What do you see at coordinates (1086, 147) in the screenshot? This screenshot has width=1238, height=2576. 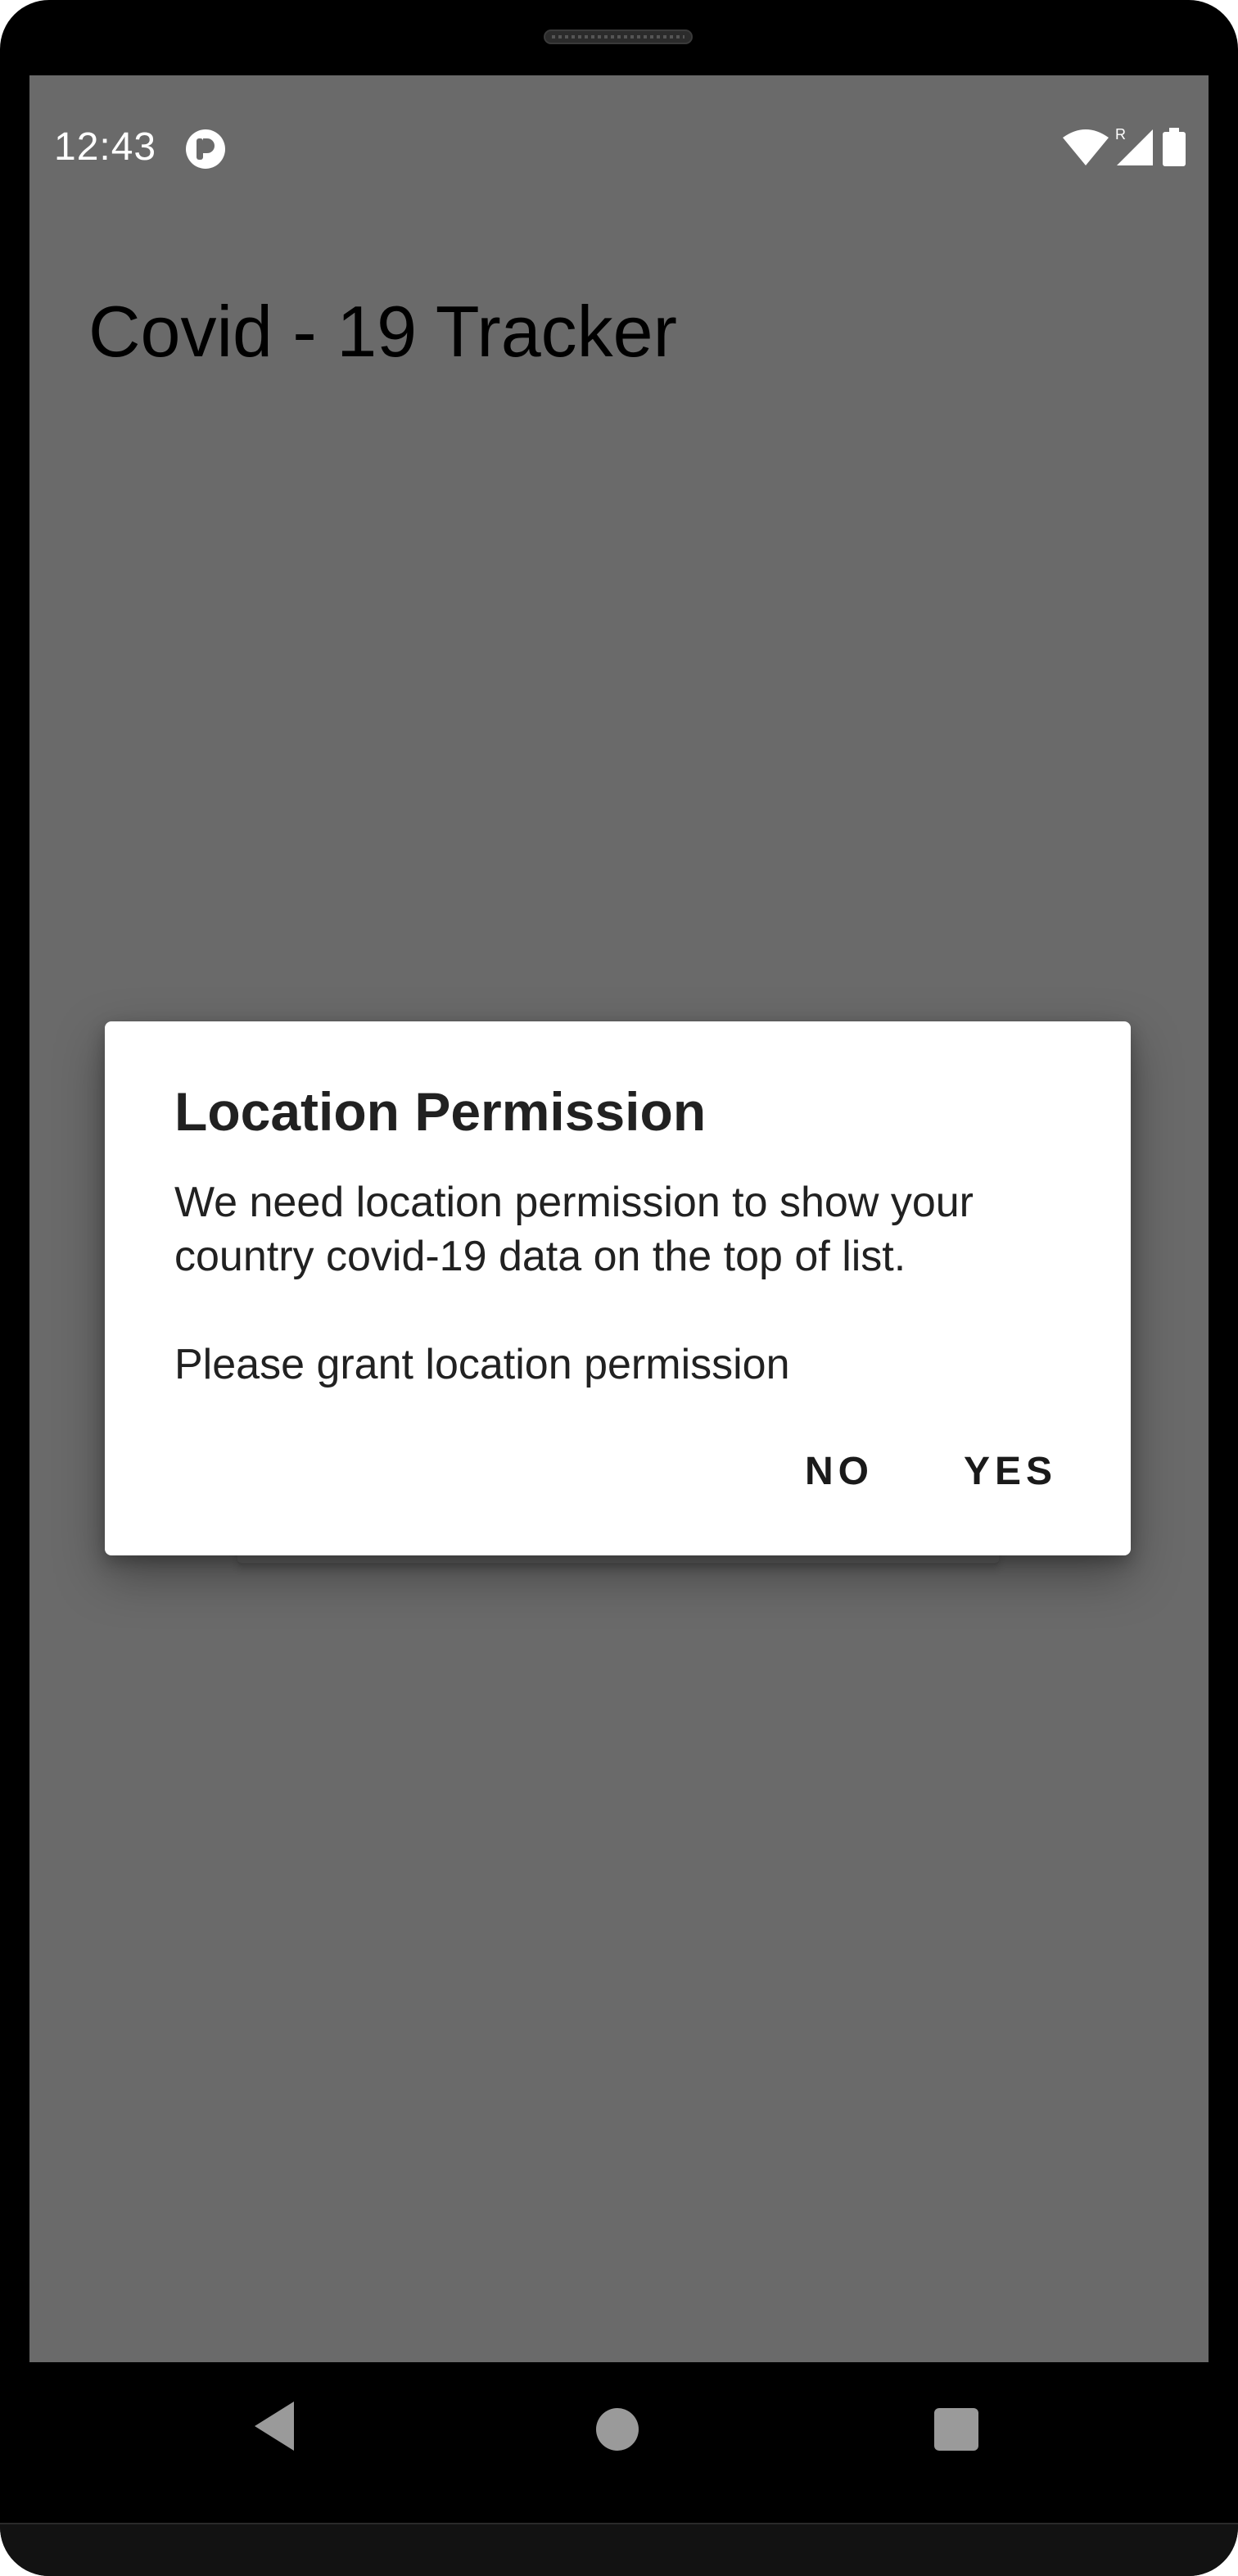 I see `wifi-icon` at bounding box center [1086, 147].